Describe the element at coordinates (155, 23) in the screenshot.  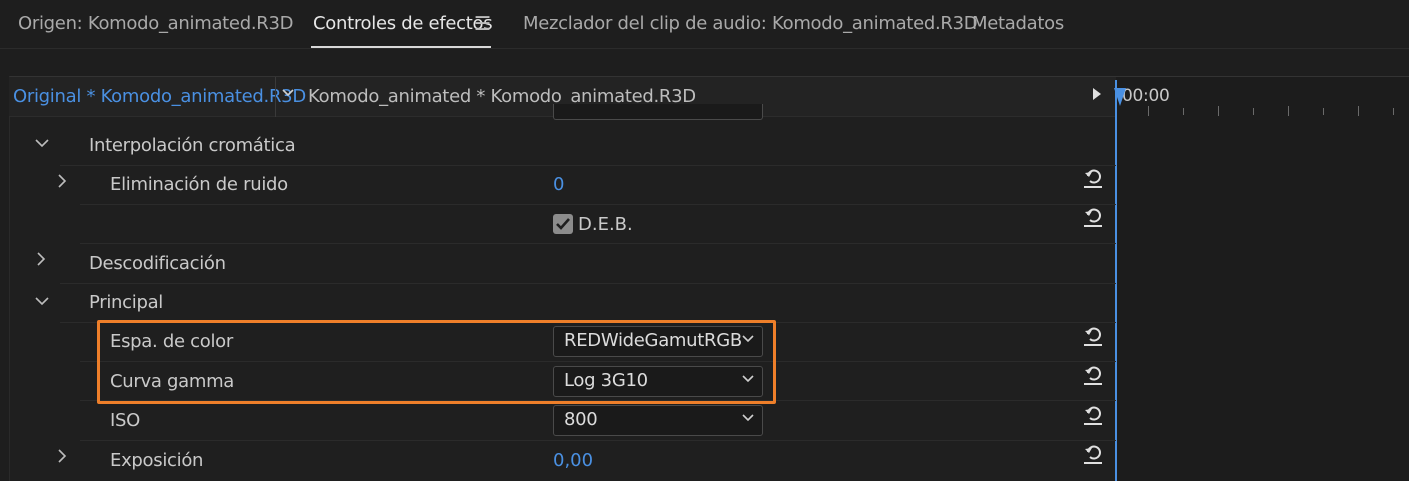
I see `tab-source: Origen: Komodo_animated.R3D` at that location.